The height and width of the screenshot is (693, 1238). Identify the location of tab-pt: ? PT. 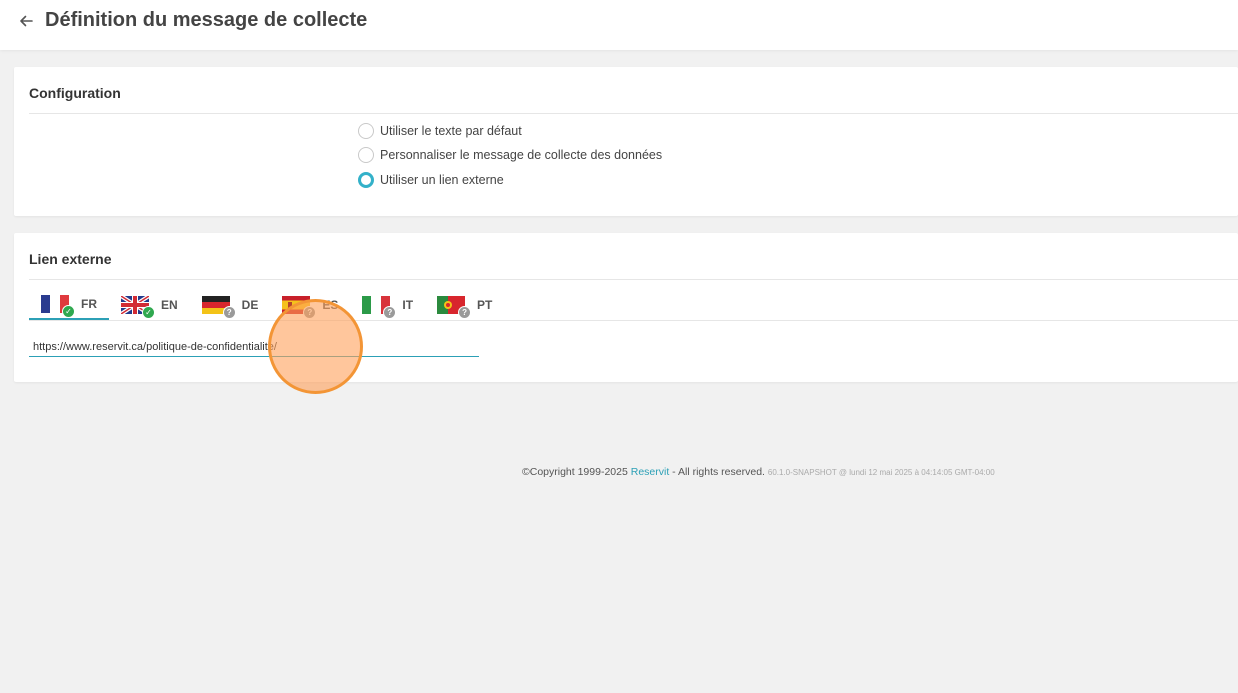
(464, 304).